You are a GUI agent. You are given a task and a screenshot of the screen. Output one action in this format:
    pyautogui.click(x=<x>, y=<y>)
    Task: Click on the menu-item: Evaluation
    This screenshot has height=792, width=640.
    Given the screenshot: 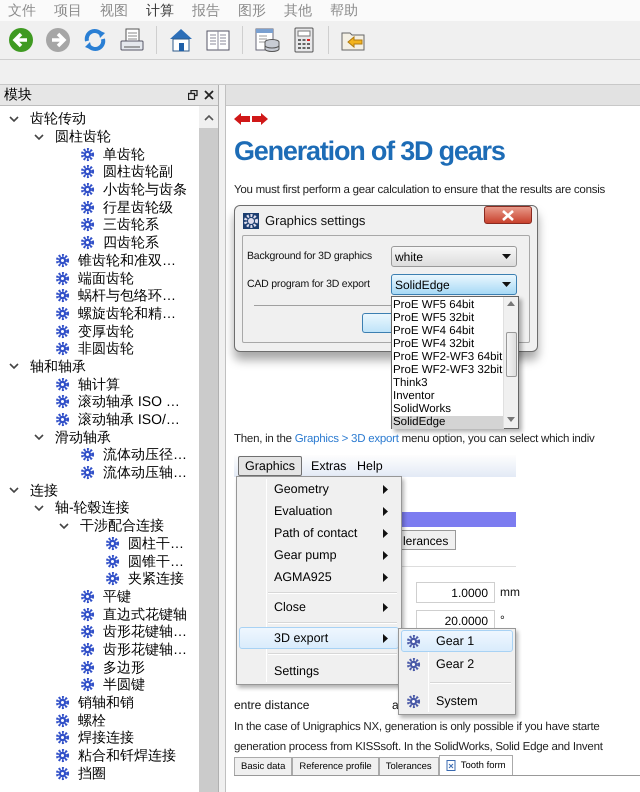 What is the action you would take?
    pyautogui.click(x=319, y=511)
    